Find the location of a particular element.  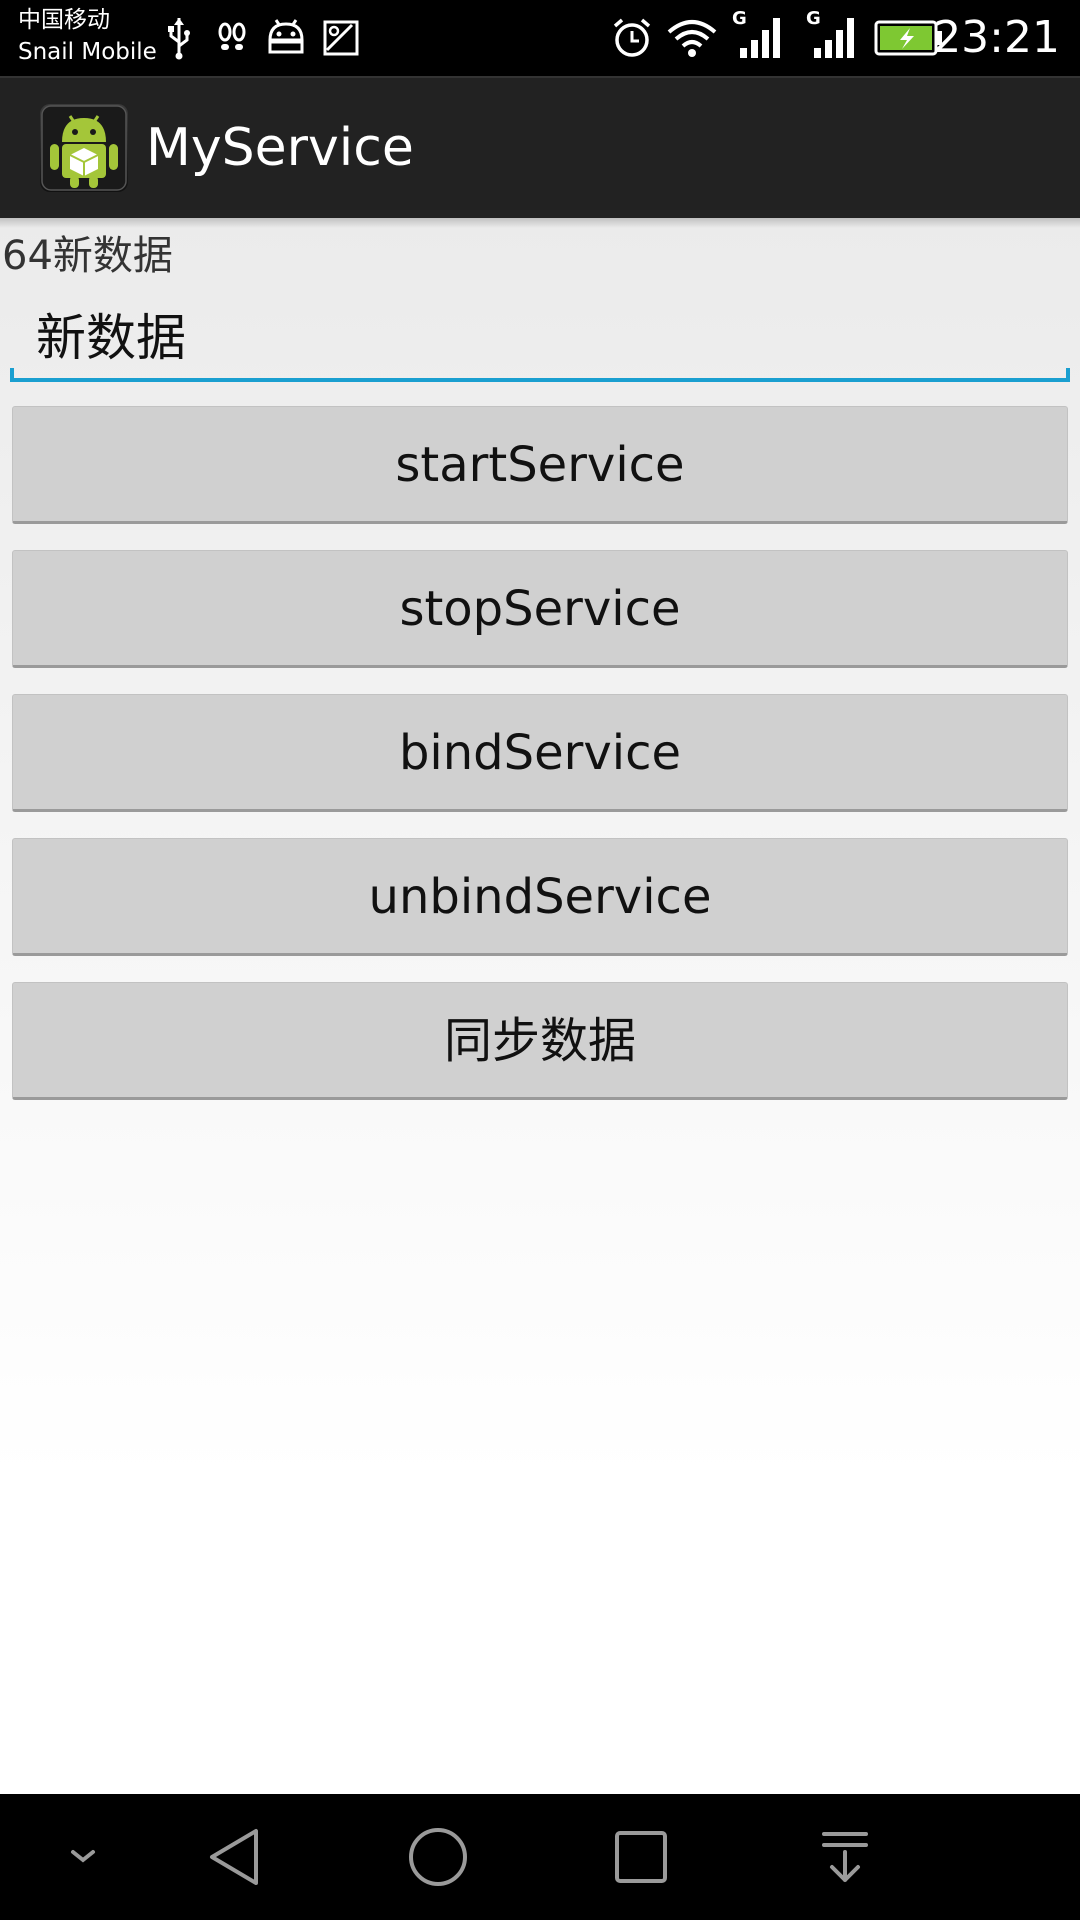

data-label: 64新数据 is located at coordinates (87, 256).